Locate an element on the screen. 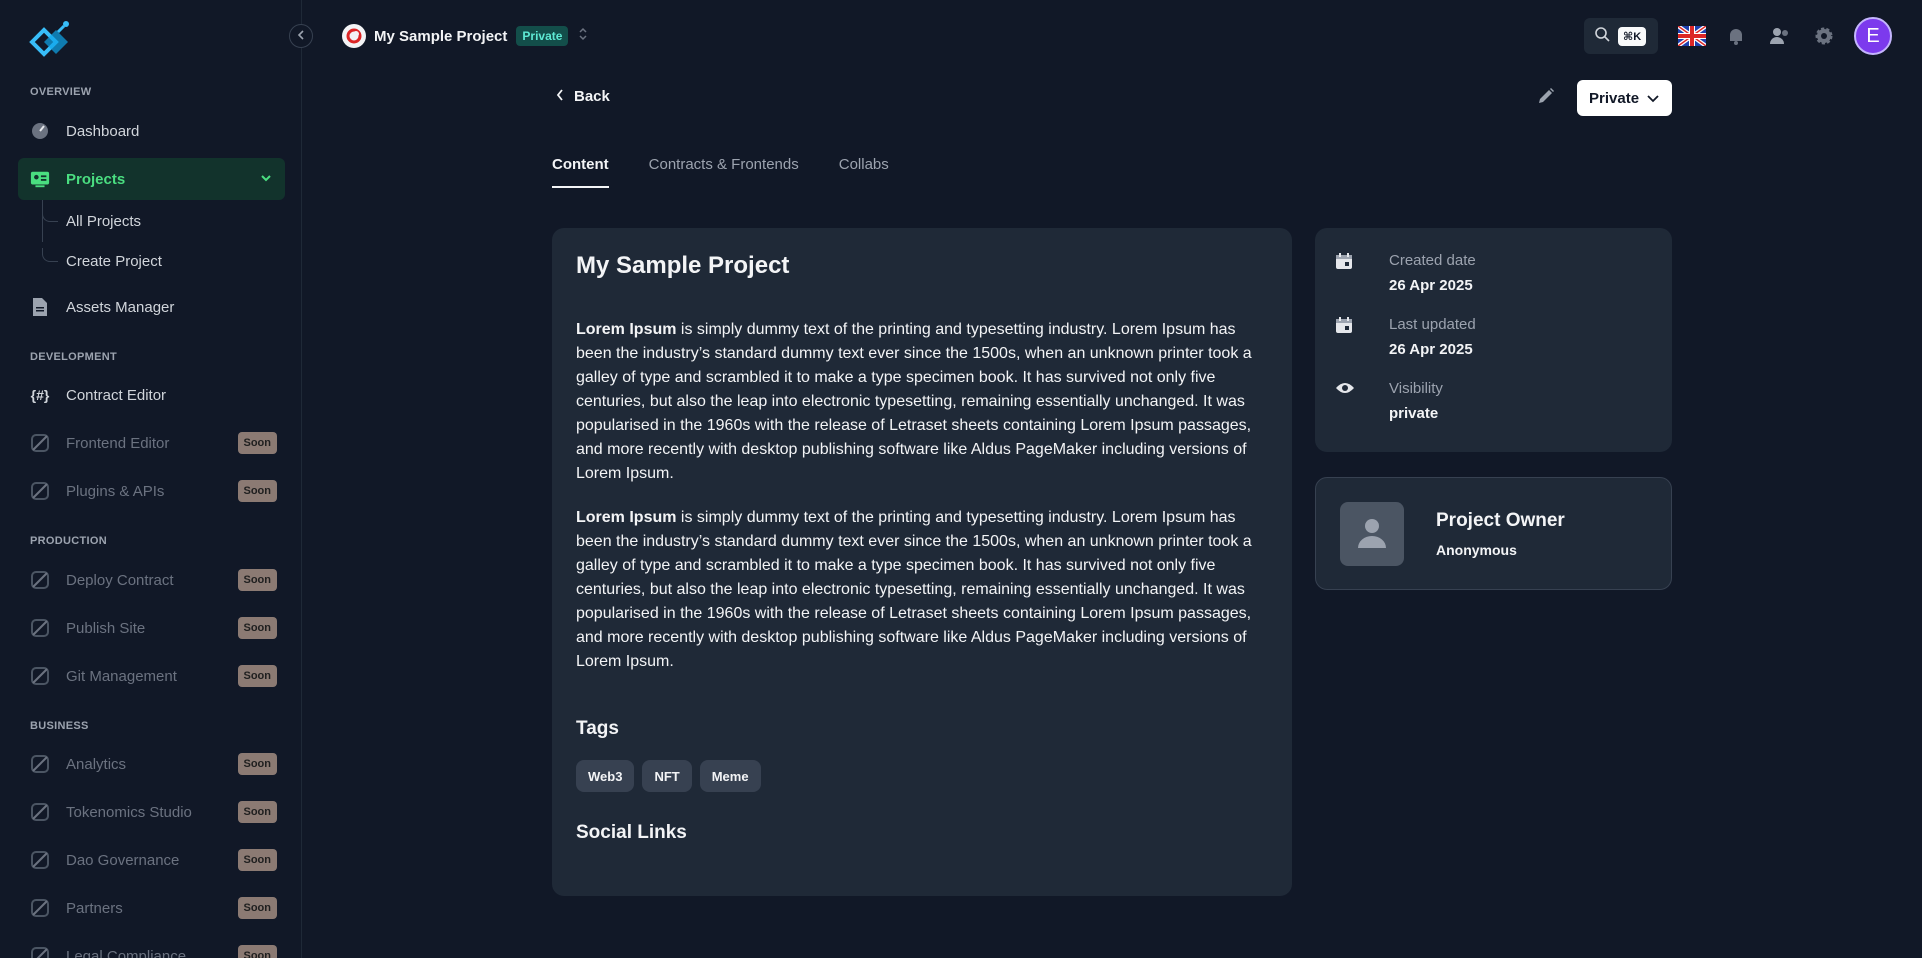  document-icon is located at coordinates (40, 307).